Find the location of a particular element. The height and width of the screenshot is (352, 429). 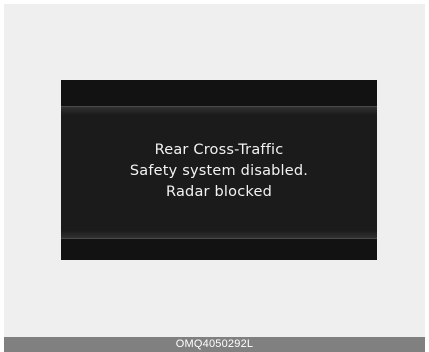

warning-message-line-2: Safety system disabled. is located at coordinates (219, 171).